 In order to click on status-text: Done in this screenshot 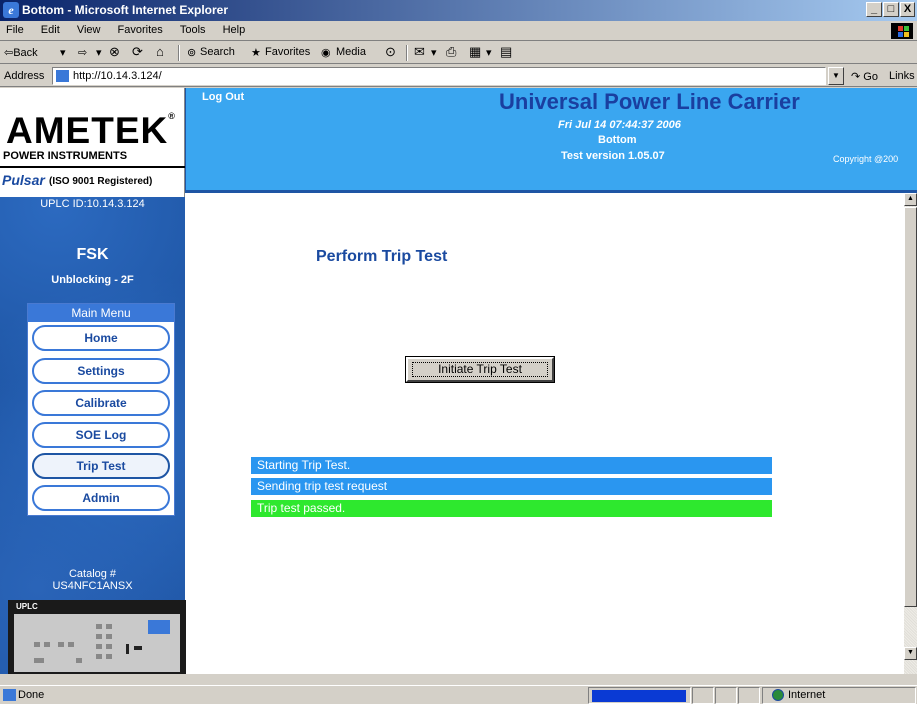, I will do `click(31, 695)`.